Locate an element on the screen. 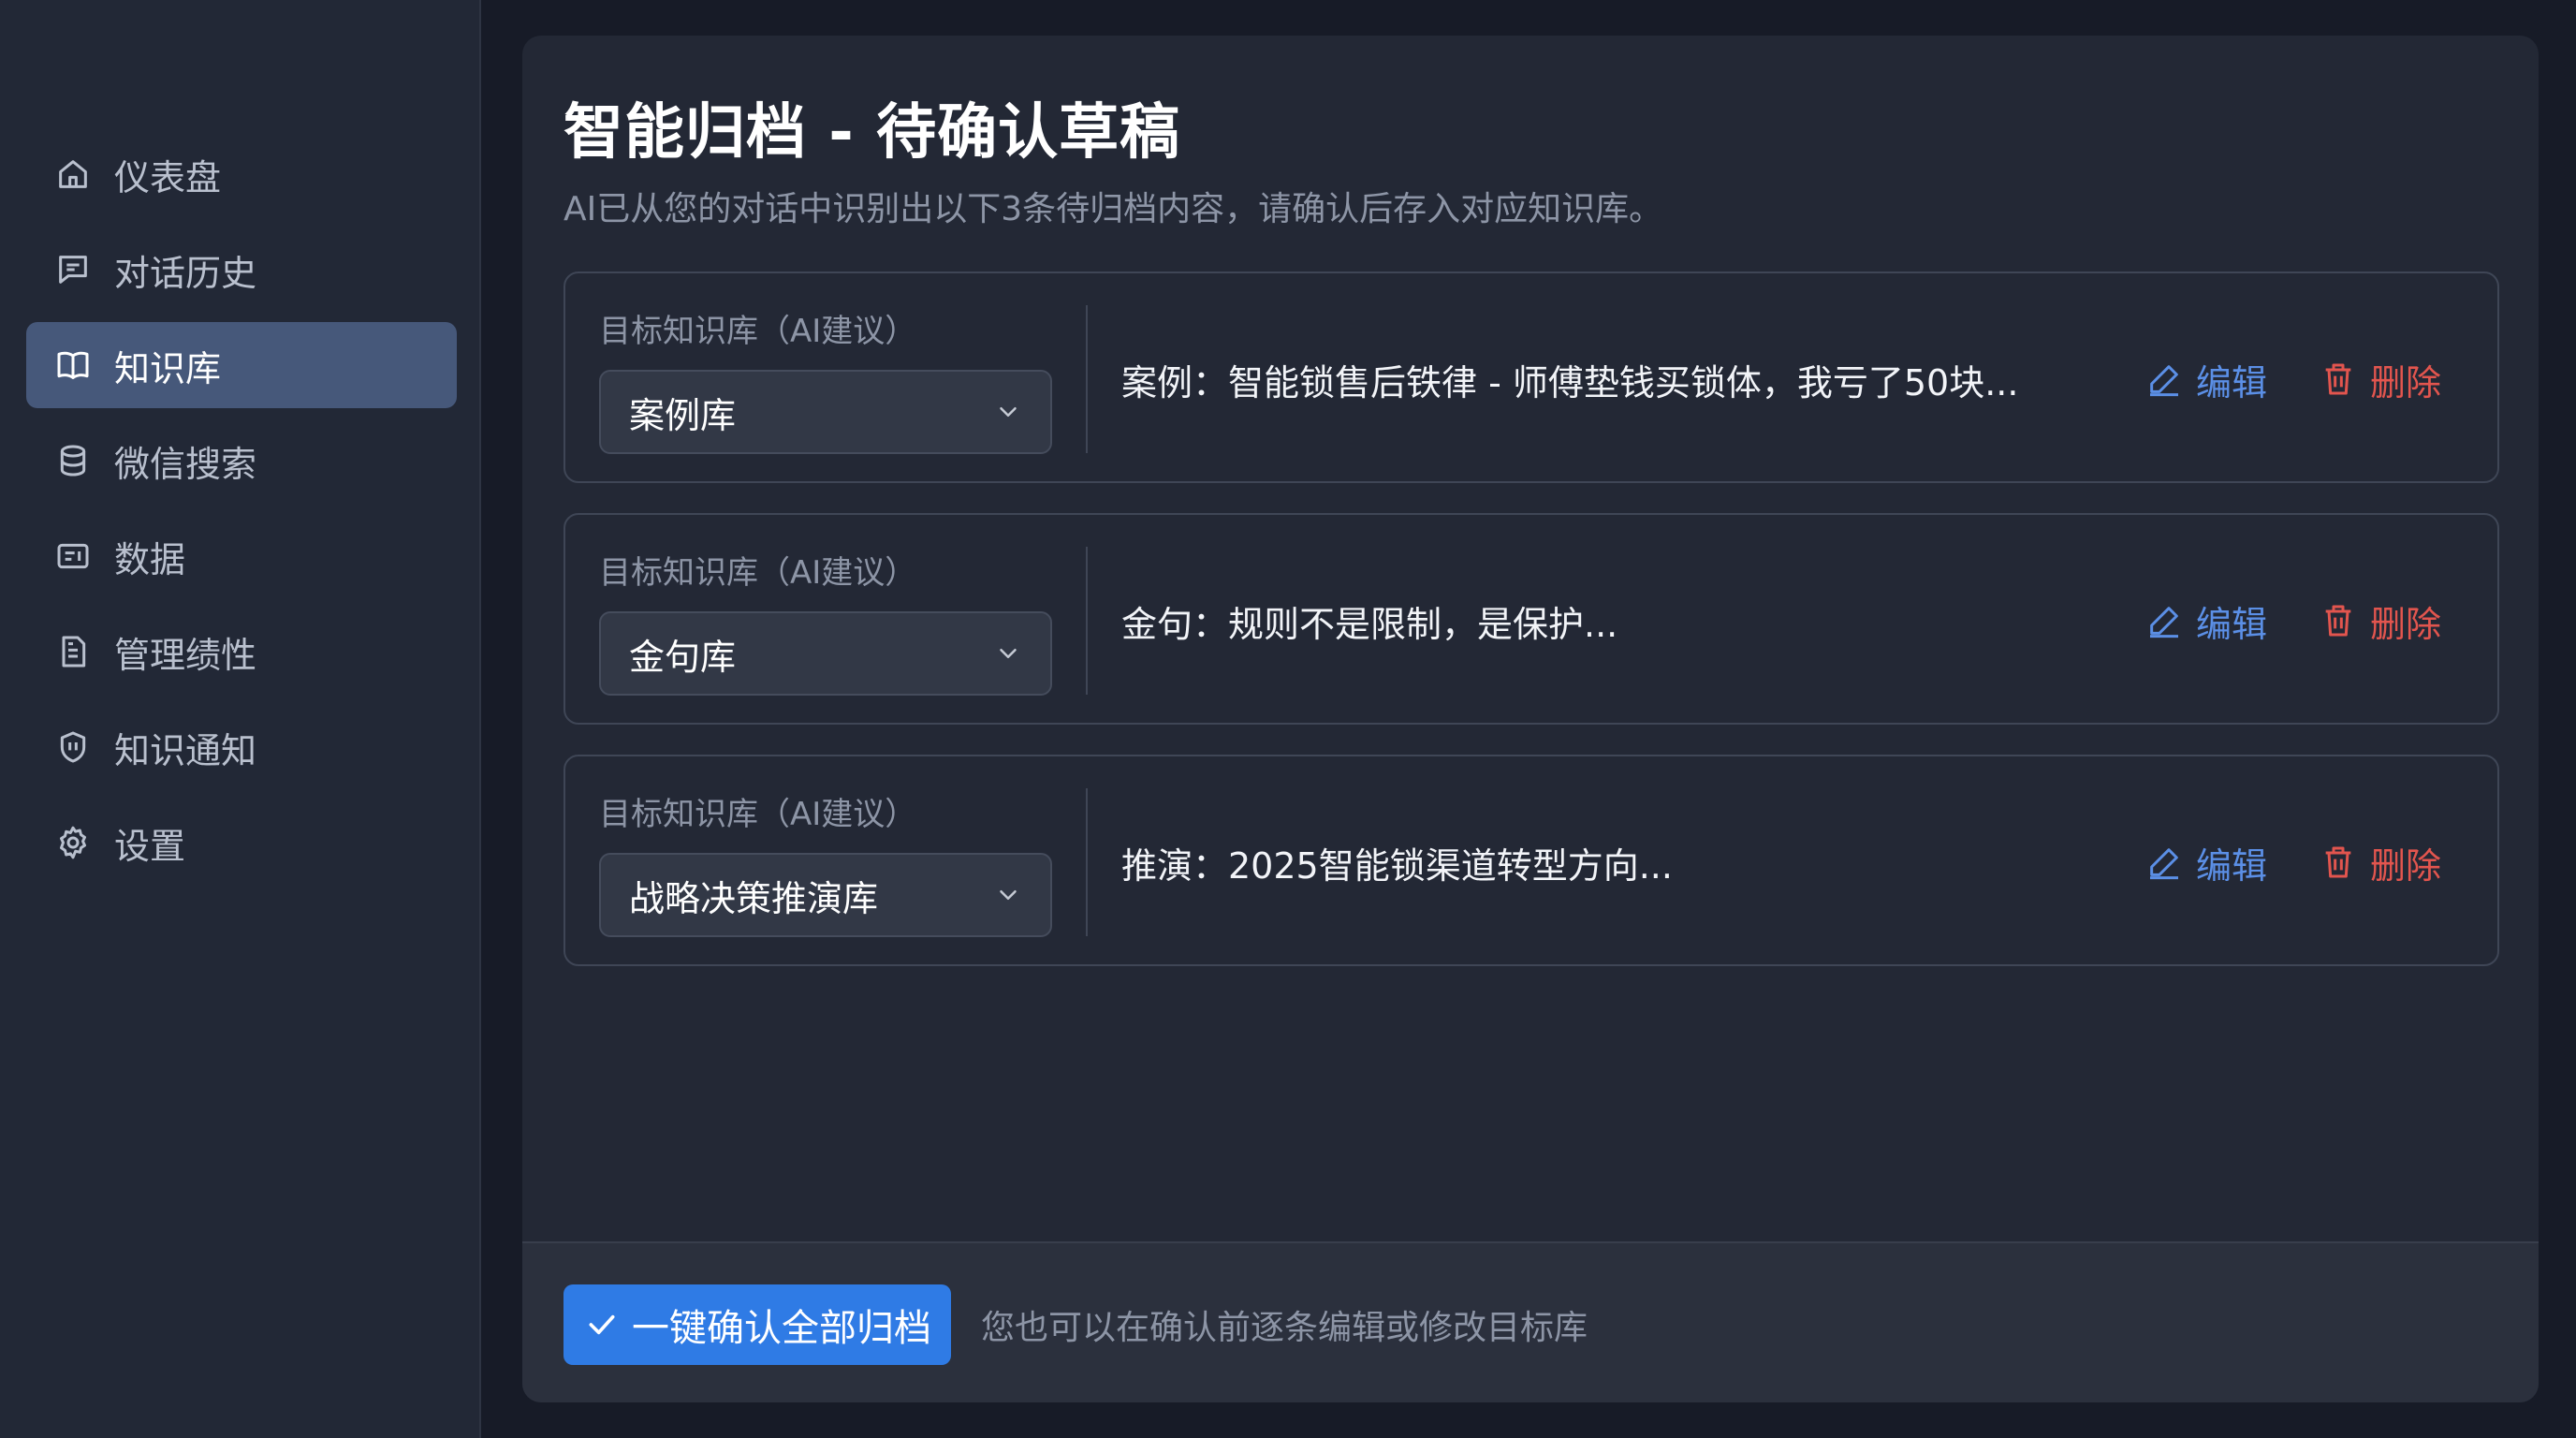 This screenshot has height=1438, width=2576. target-kb-select: 案例库 is located at coordinates (825, 412).